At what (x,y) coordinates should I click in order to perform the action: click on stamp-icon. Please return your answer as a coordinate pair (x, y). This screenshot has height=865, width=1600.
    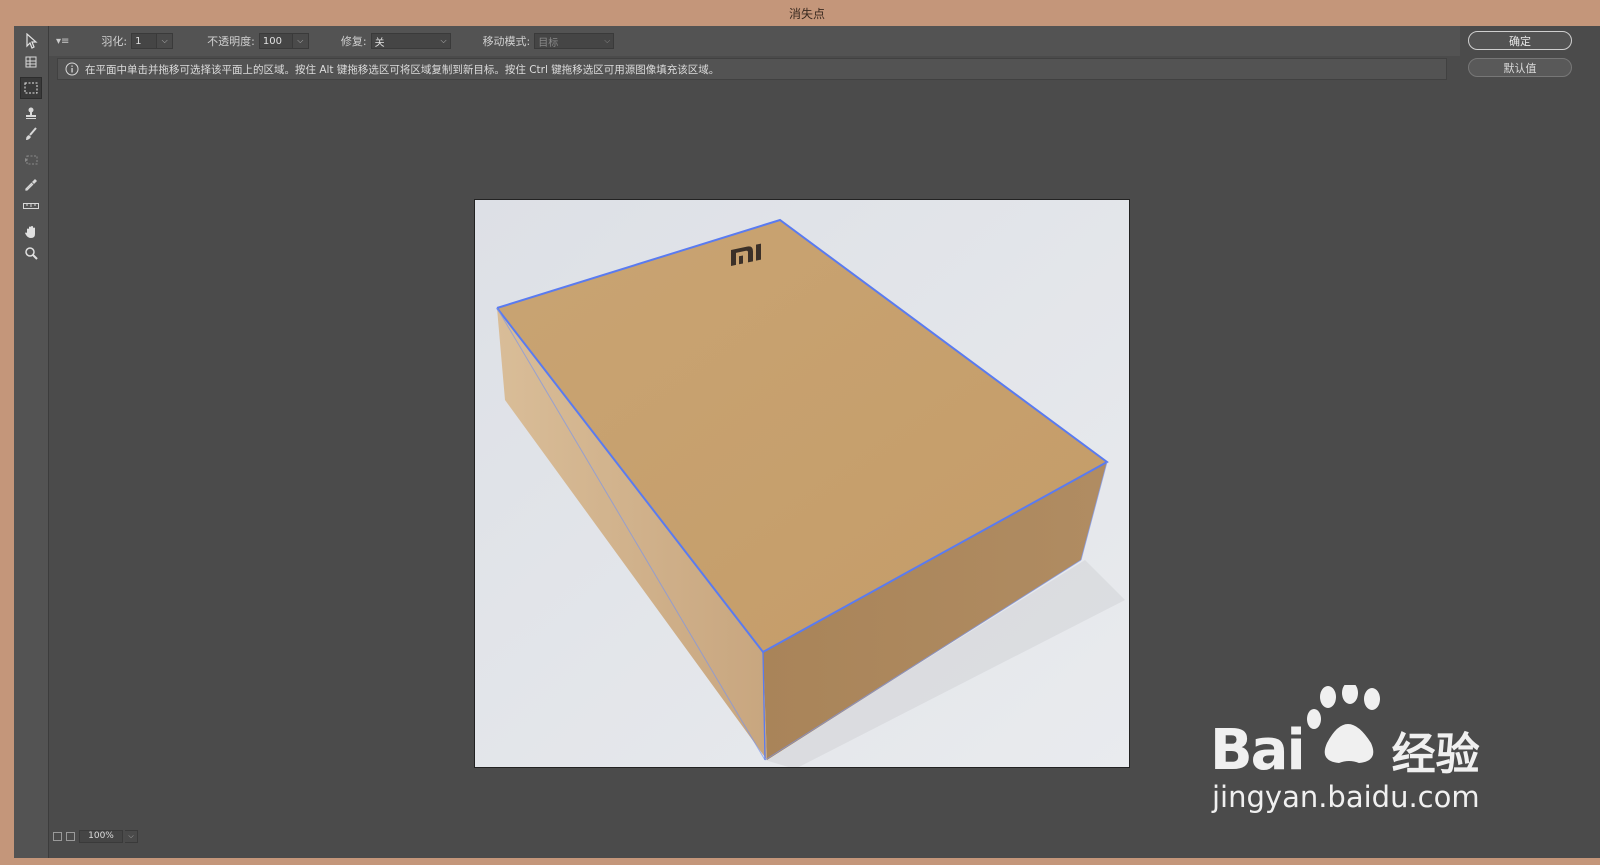
    Looking at the image, I should click on (31, 113).